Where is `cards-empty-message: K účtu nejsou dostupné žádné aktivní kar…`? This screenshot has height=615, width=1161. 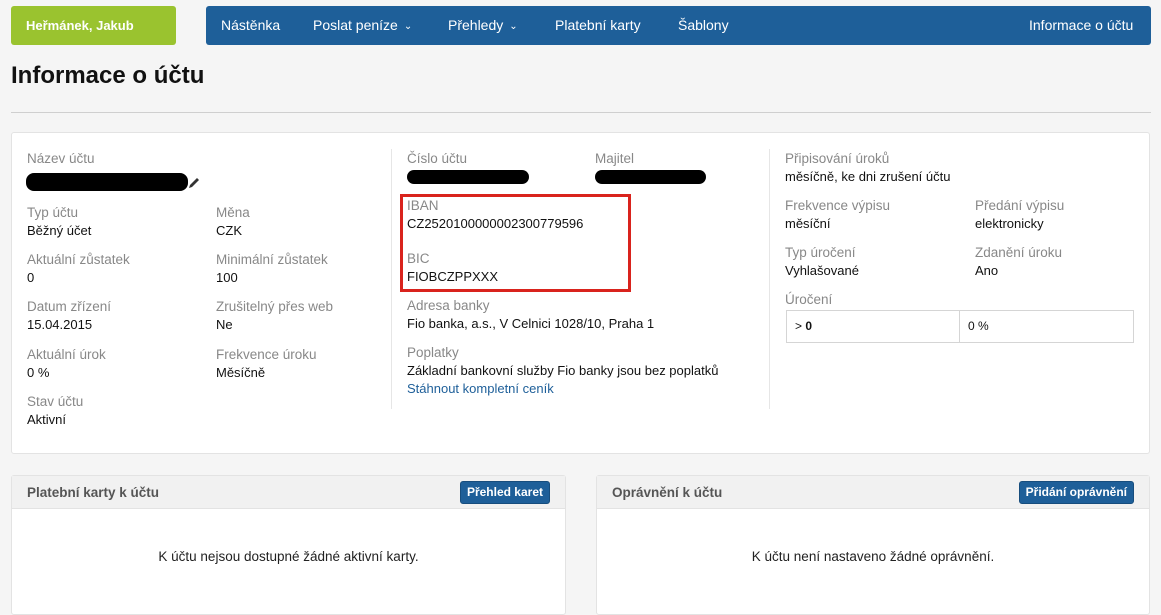
cards-empty-message: K účtu nejsou dostupné žádné aktivní kar… is located at coordinates (288, 556).